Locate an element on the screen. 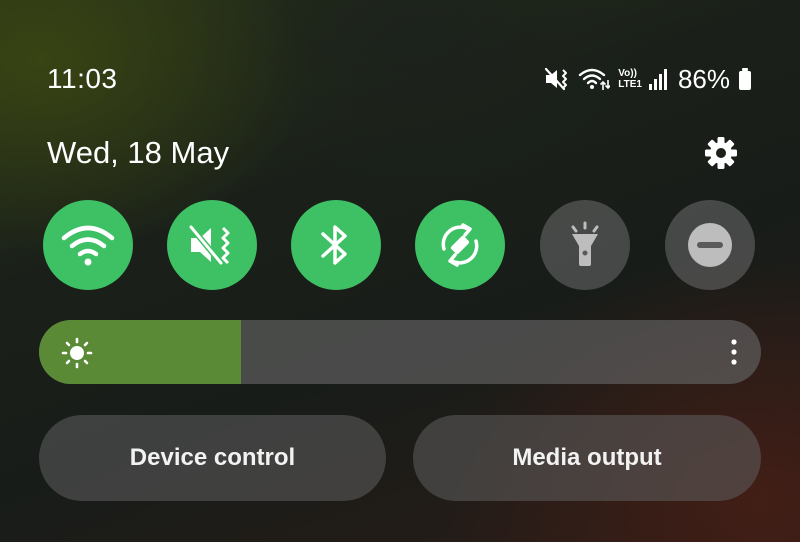 Image resolution: width=800 pixels, height=542 pixels. signal-icon is located at coordinates (658, 79).